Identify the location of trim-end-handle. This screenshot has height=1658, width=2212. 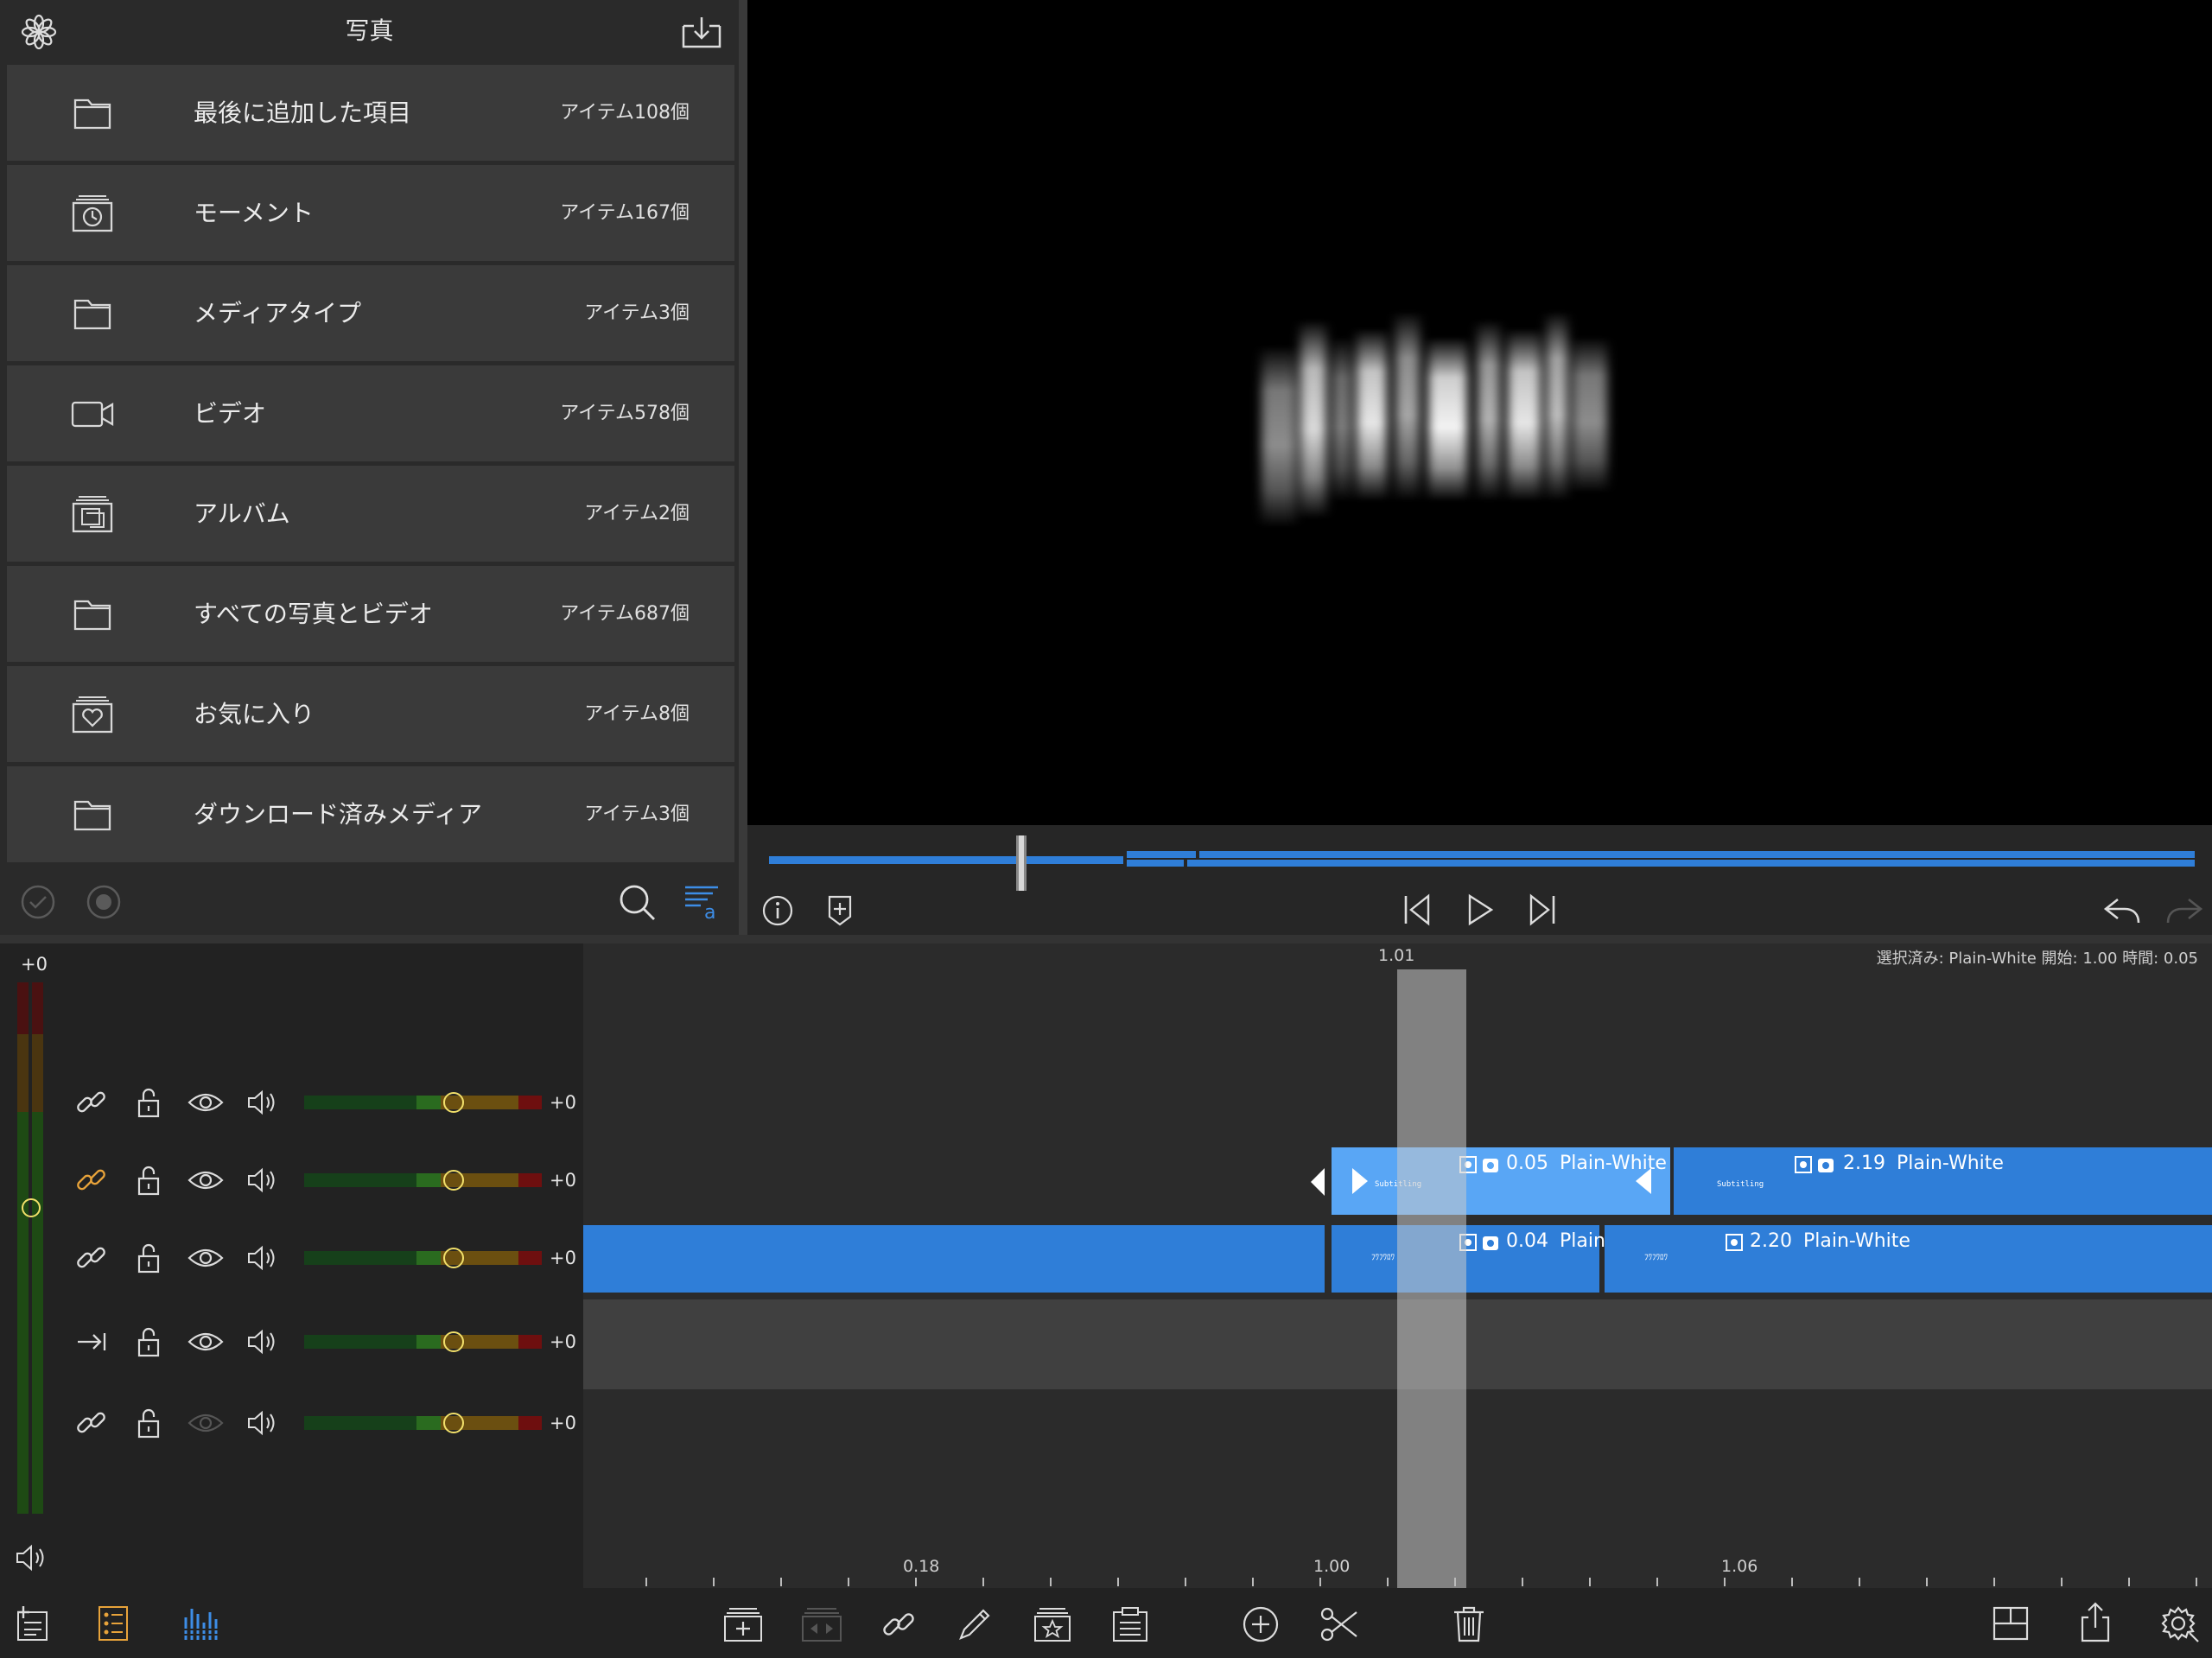
(1647, 1181).